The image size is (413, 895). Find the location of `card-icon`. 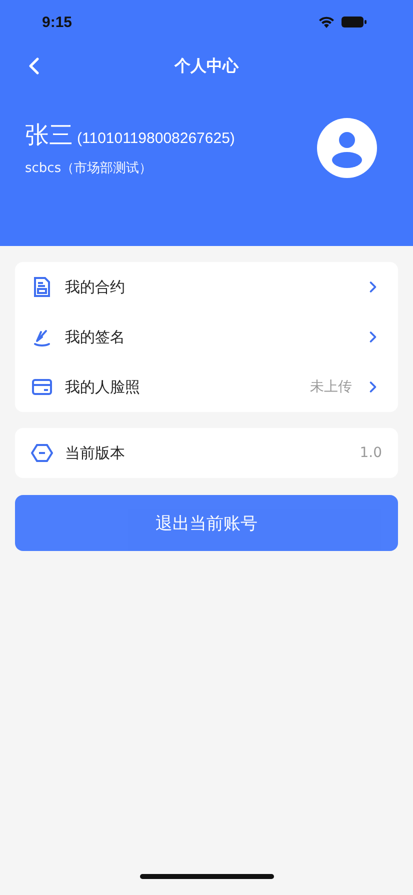

card-icon is located at coordinates (42, 387).